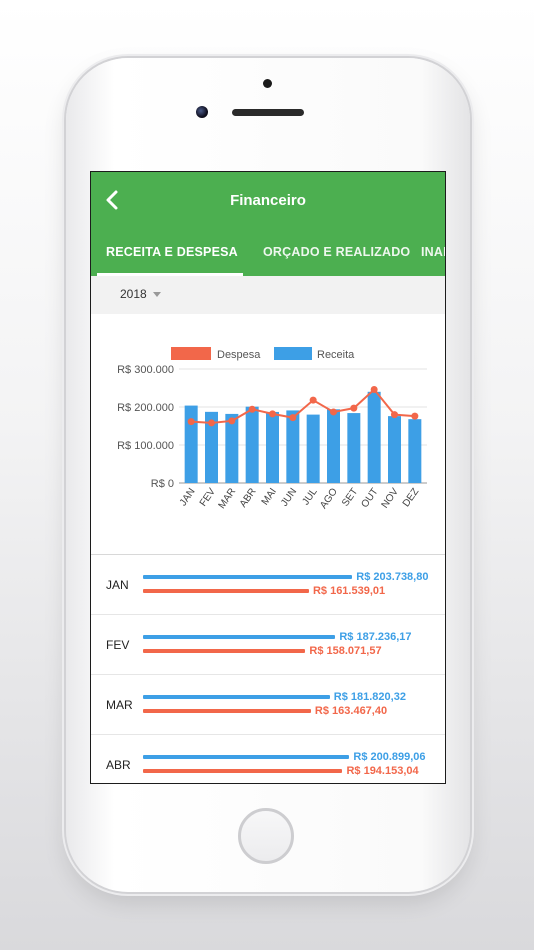  What do you see at coordinates (345, 651) in the screenshot?
I see `despesa-value: R$ 158.071,57` at bounding box center [345, 651].